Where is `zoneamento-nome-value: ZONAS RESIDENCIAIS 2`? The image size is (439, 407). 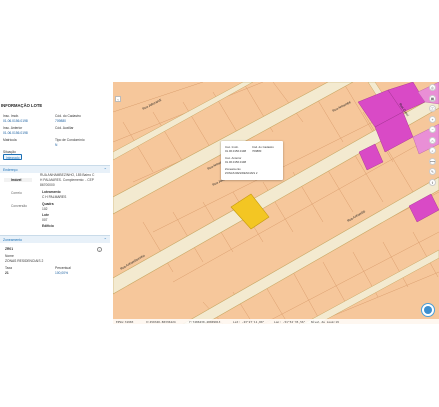 zoneamento-nome-value: ZONAS RESIDENCIAIS 2 is located at coordinates (24, 261).